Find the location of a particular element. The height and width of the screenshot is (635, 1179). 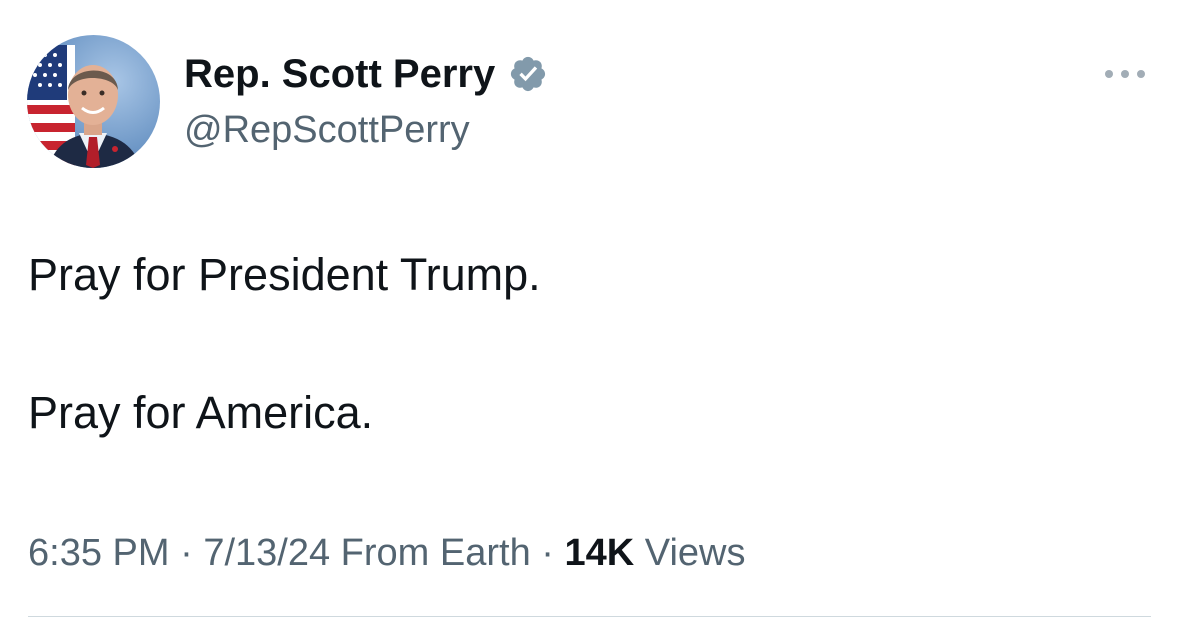

tweet-metadata: 6:35 PM · 7/13/24 From Earth · 14K Views is located at coordinates (386, 553).